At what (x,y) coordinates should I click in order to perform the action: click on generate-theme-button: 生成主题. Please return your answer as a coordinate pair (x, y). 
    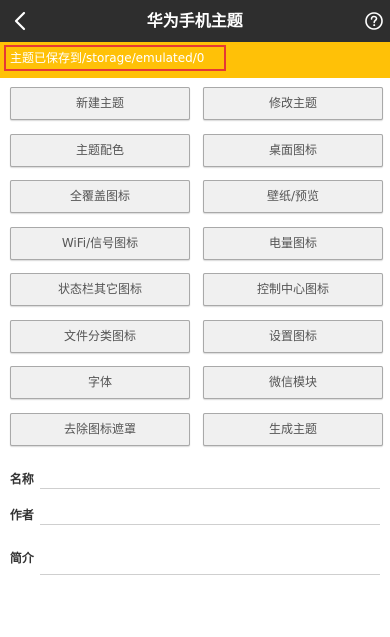
    Looking at the image, I should click on (293, 429).